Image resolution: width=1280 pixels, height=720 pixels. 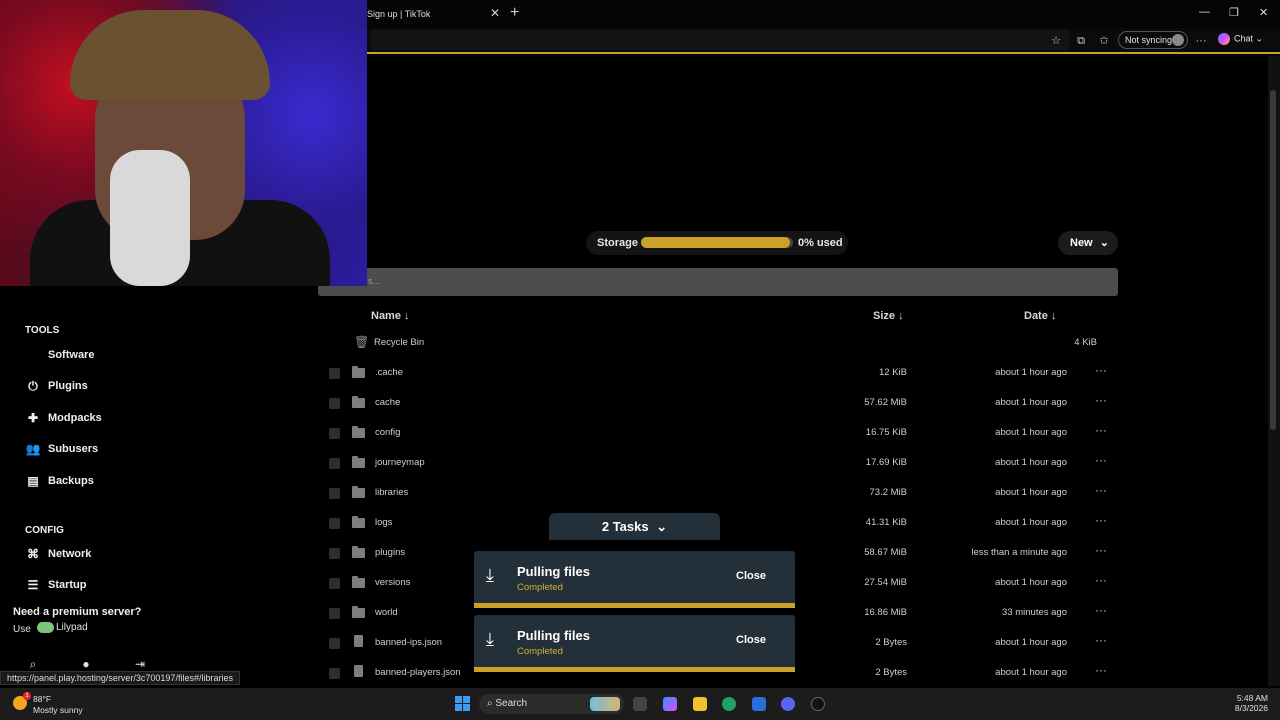 What do you see at coordinates (358, 671) in the screenshot?
I see `file-icon` at bounding box center [358, 671].